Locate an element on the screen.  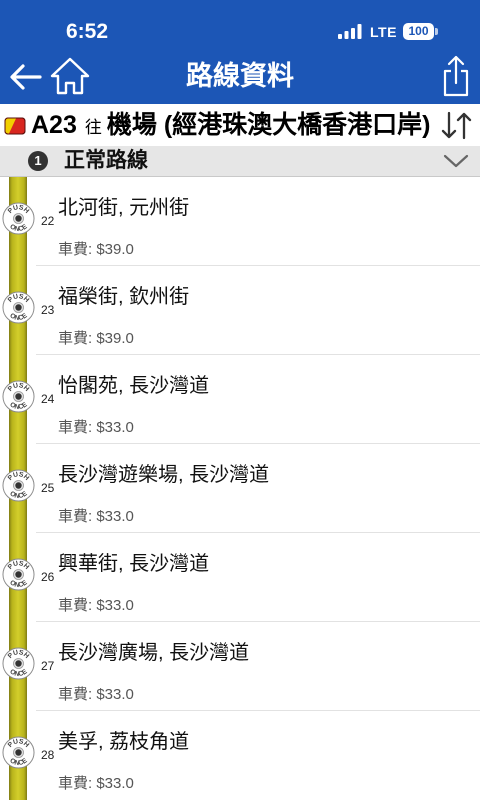
share-icon is located at coordinates (456, 76).